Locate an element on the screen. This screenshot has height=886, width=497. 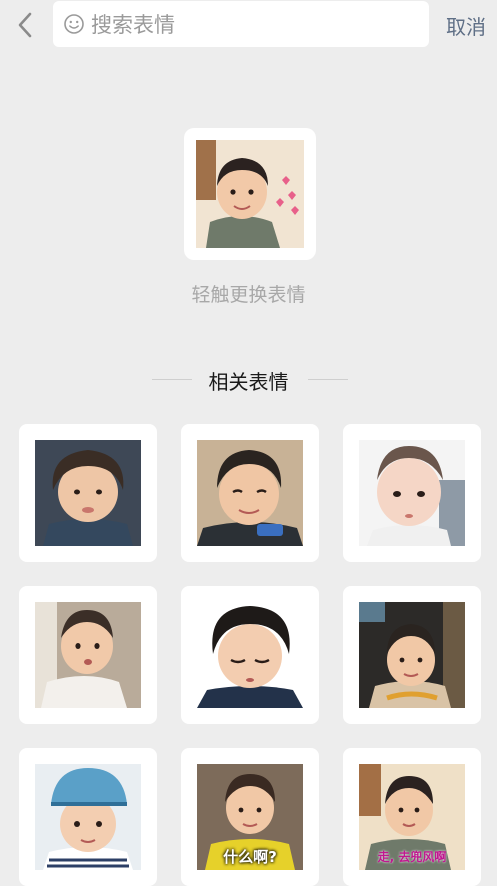
related-sticker: 走, 去兜风啊 is located at coordinates (412, 817).